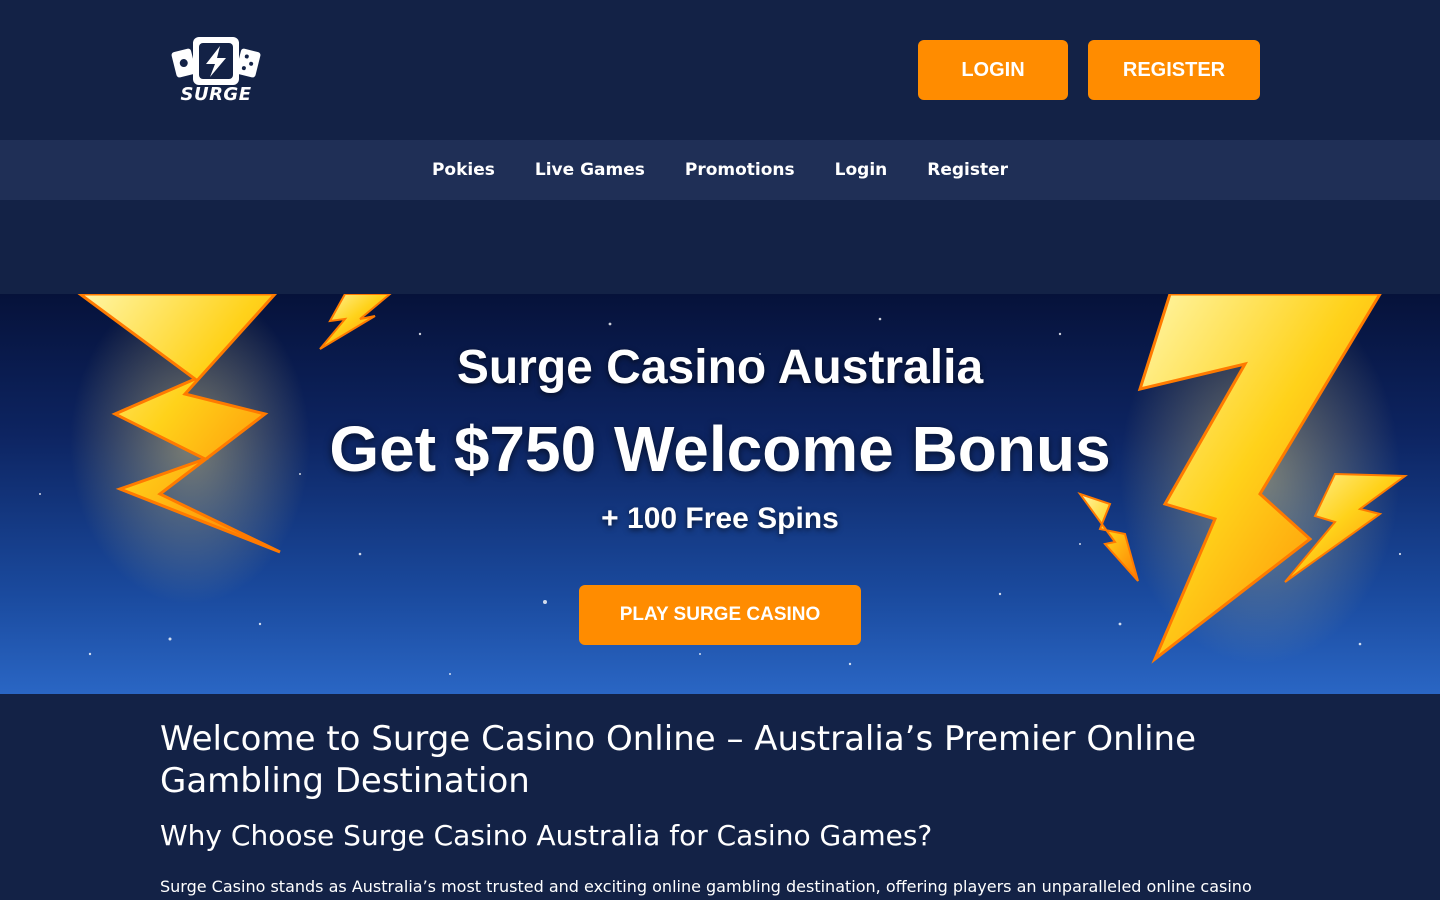 This screenshot has height=900, width=1440. What do you see at coordinates (720, 367) in the screenshot?
I see `hero-title: Surge Casino Australia` at bounding box center [720, 367].